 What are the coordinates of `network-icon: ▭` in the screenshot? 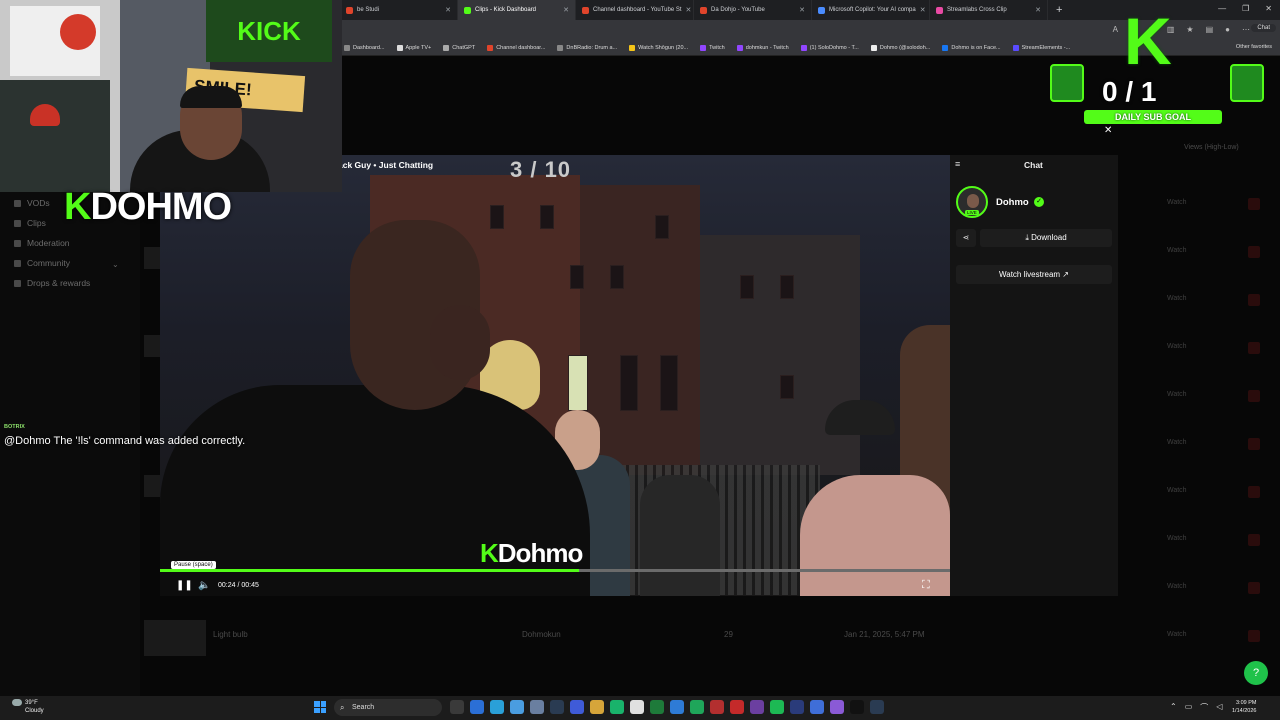 It's located at (1189, 707).